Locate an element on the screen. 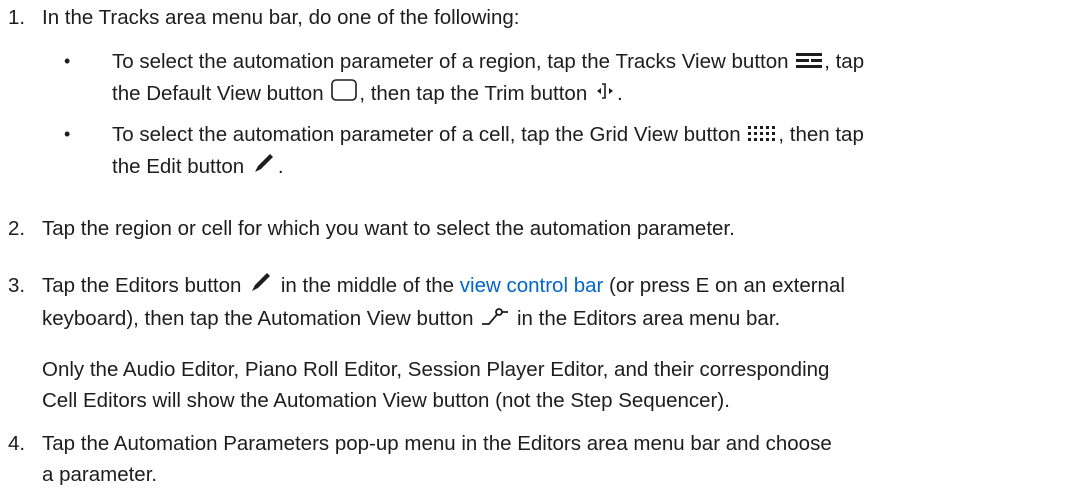 Image resolution: width=1091 pixels, height=492 pixels. step-number: 4. is located at coordinates (17, 443).